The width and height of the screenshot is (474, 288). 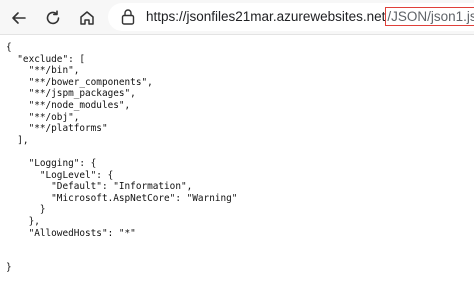 I want to click on refresh-icon, so click(x=53, y=17).